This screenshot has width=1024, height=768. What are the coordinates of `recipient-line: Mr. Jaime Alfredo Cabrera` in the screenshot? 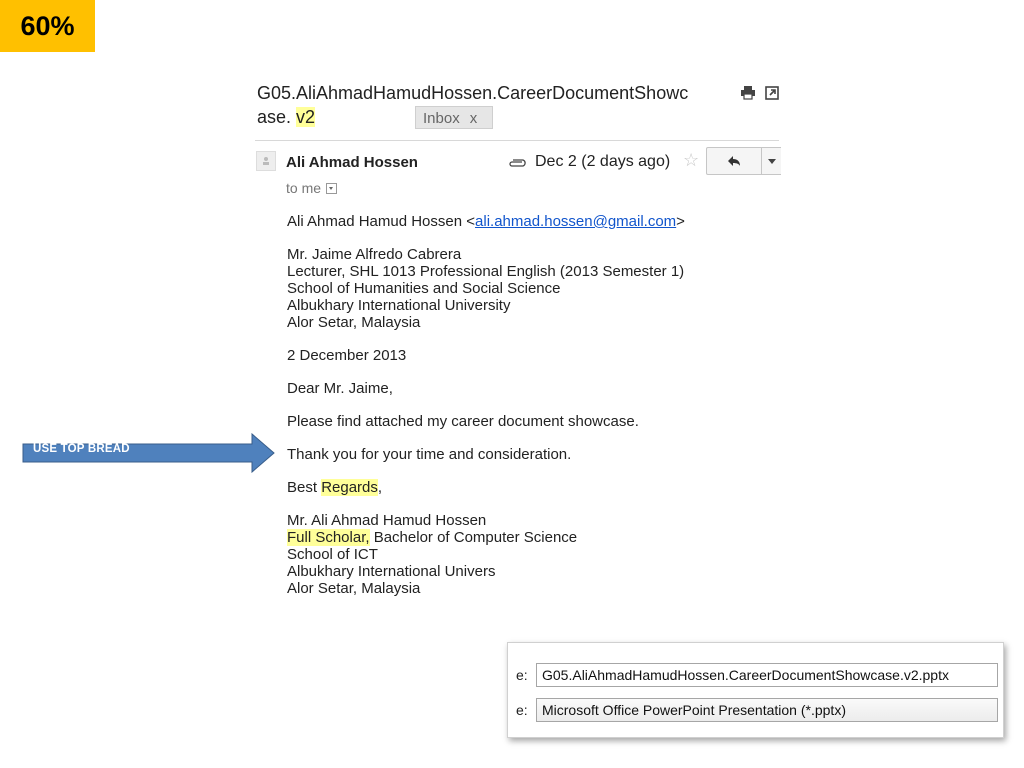 It's located at (374, 254).